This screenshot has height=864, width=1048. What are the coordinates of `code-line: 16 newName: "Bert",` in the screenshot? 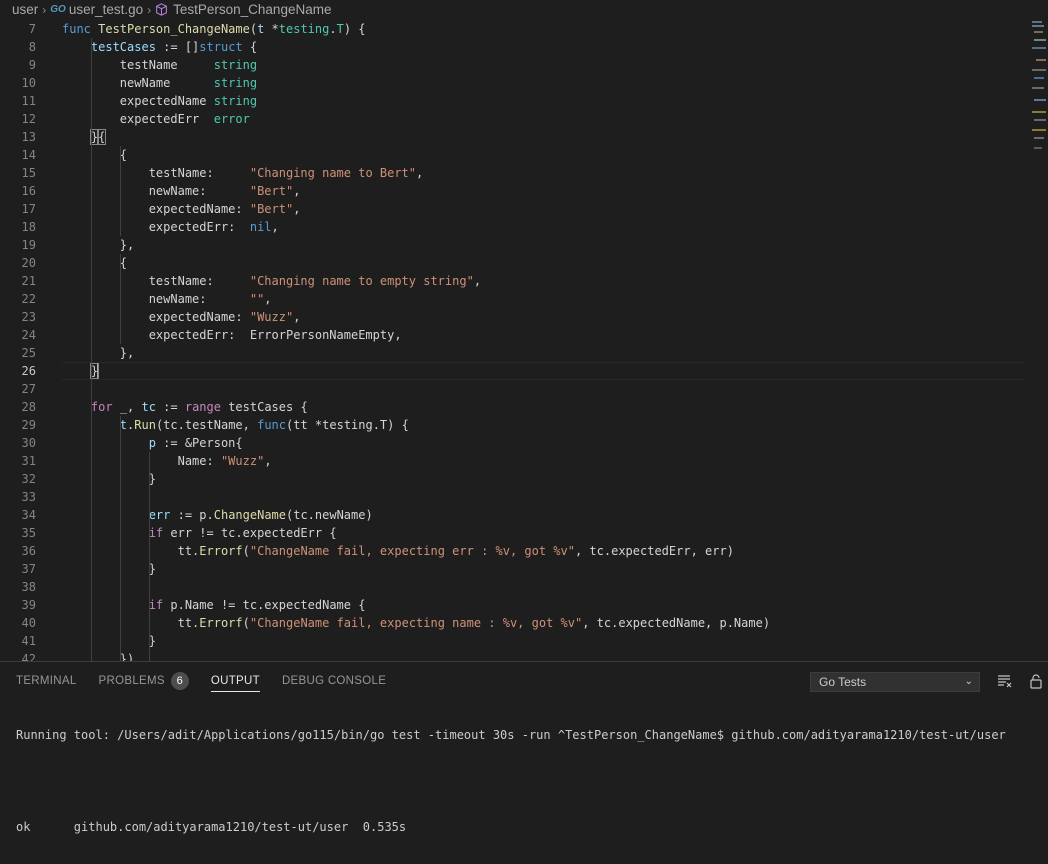 It's located at (512, 191).